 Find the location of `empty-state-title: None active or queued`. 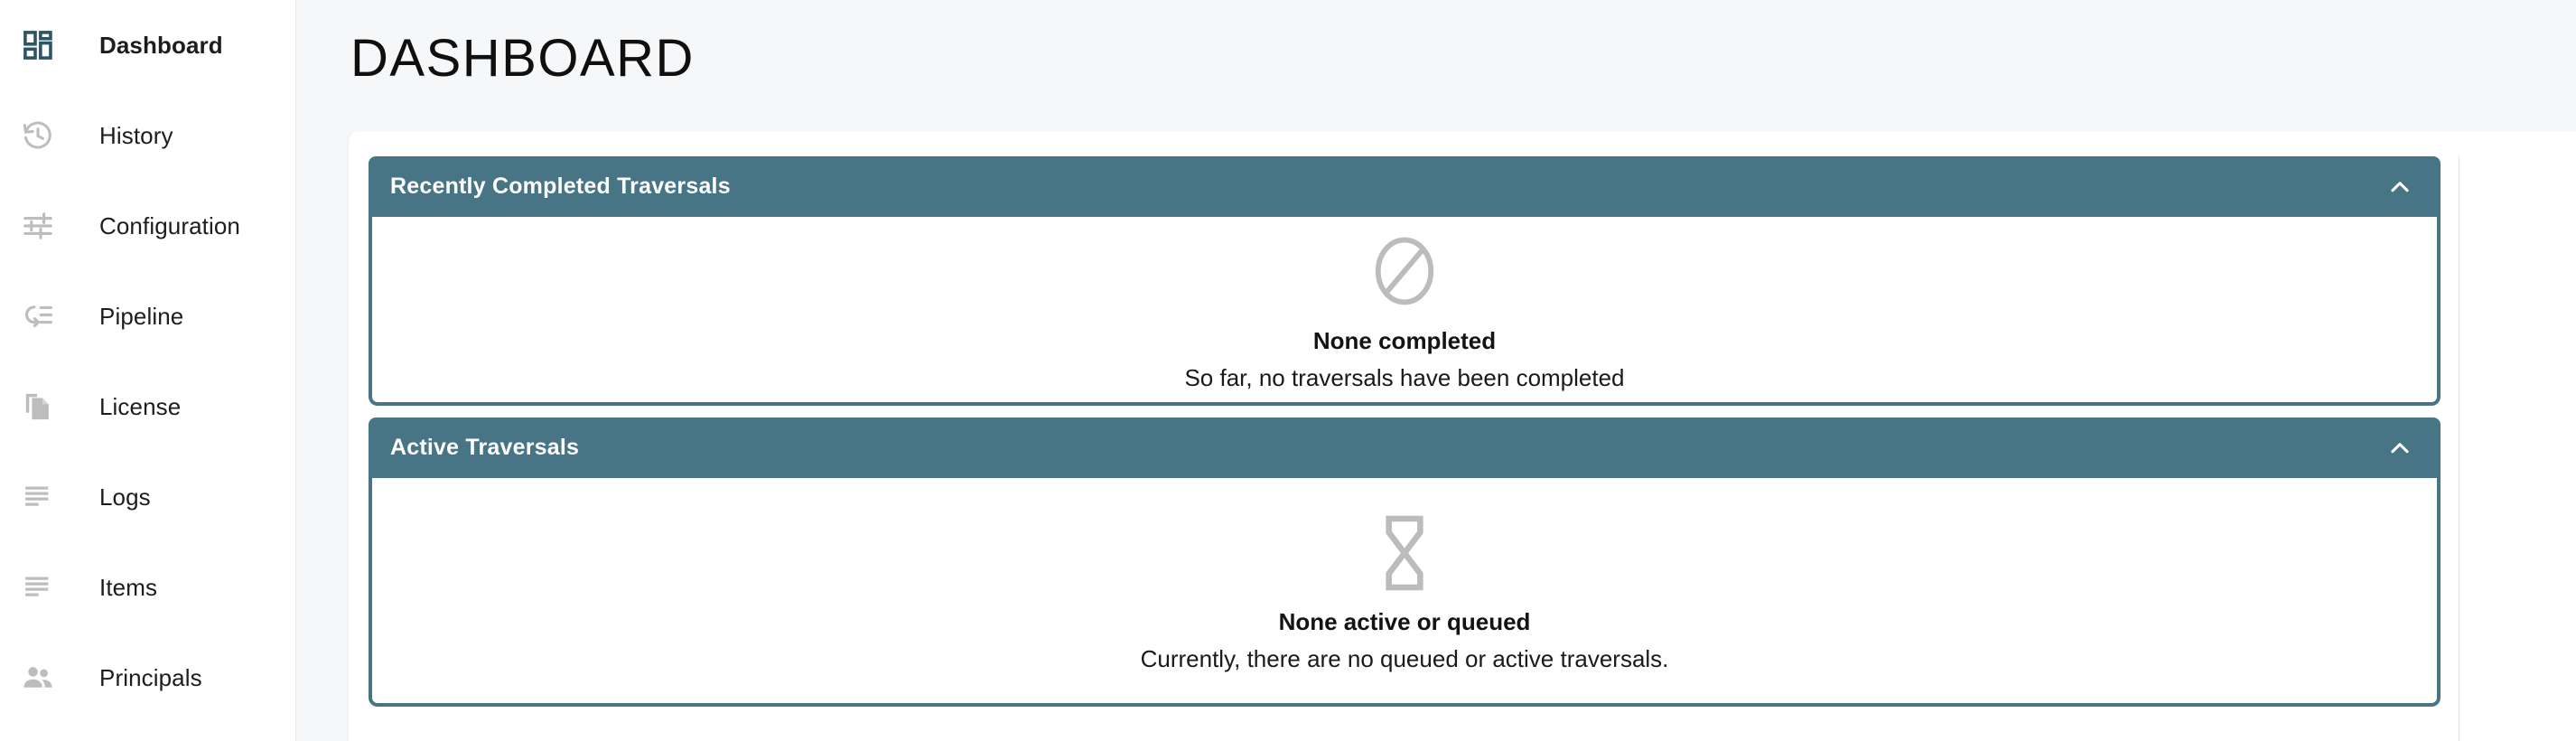

empty-state-title: None active or queued is located at coordinates (1404, 621).